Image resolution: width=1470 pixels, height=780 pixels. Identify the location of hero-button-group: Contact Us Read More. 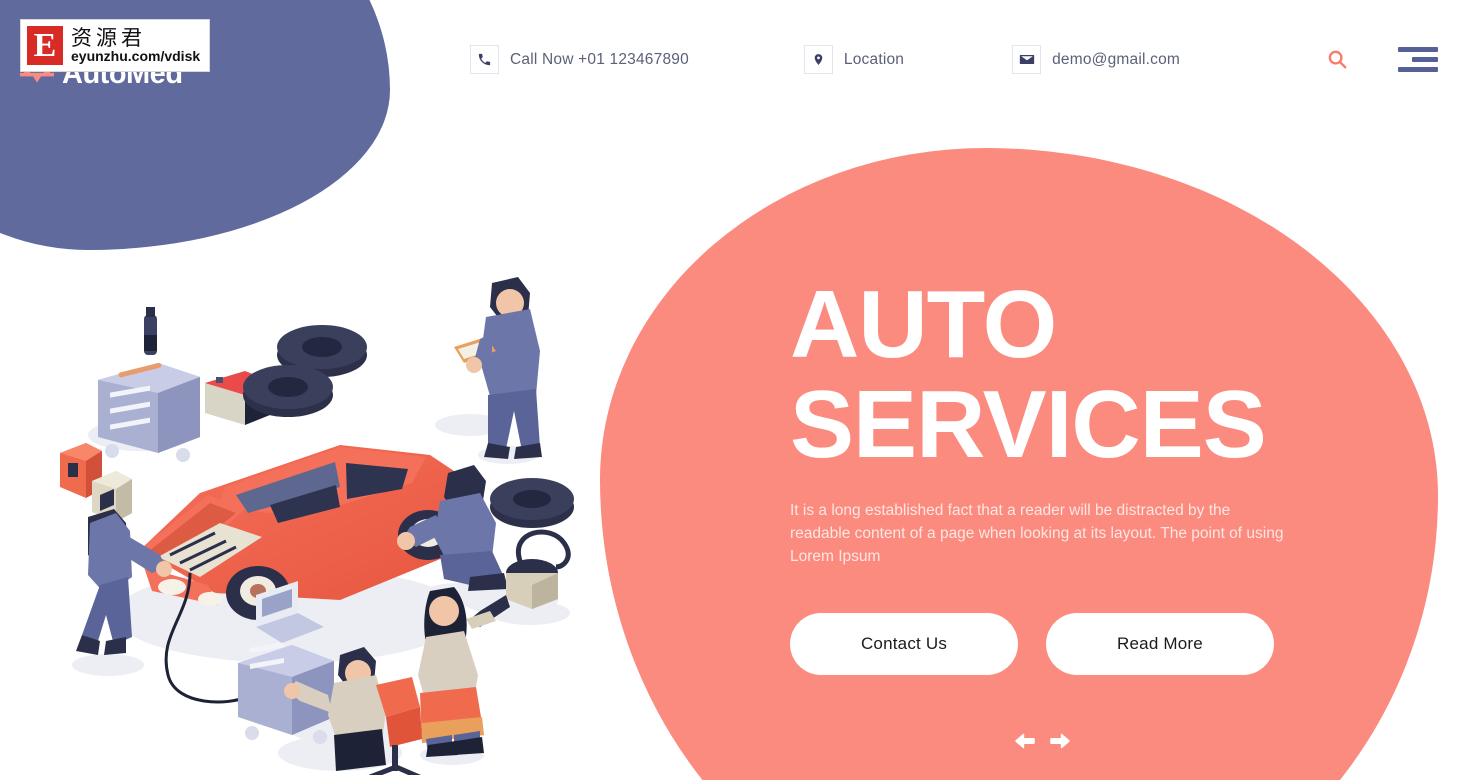
(1032, 644).